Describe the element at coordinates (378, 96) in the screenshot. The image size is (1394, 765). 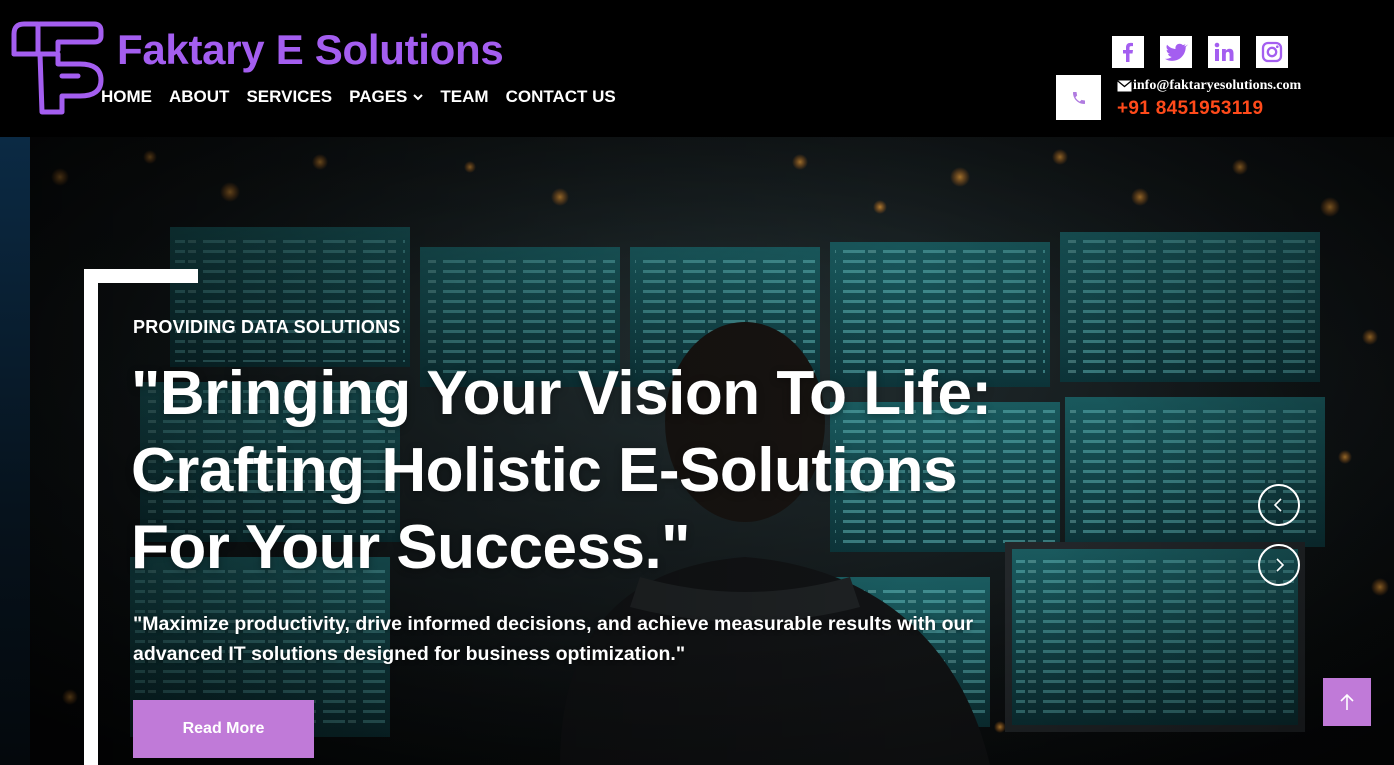
I see `nav-pages-label: PAGES` at that location.